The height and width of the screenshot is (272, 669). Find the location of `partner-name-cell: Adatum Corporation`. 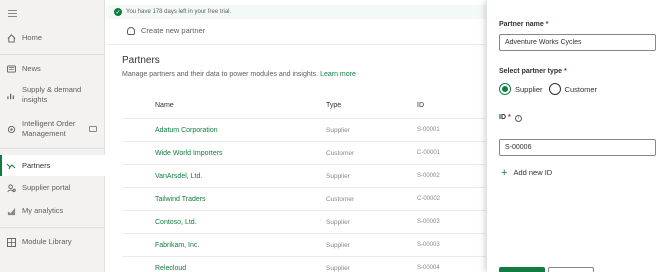

partner-name-cell: Adatum Corporation is located at coordinates (186, 130).